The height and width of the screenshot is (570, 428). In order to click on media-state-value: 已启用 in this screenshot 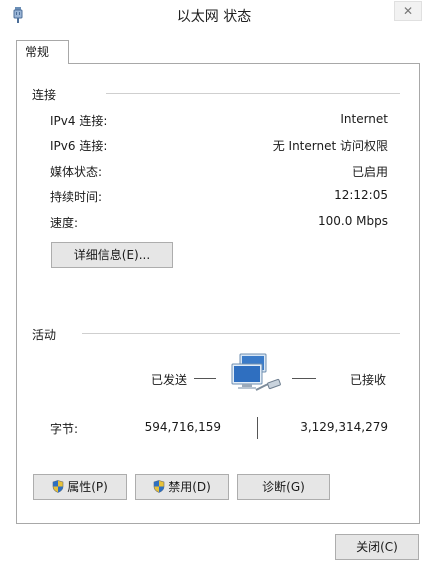, I will do `click(369, 172)`.